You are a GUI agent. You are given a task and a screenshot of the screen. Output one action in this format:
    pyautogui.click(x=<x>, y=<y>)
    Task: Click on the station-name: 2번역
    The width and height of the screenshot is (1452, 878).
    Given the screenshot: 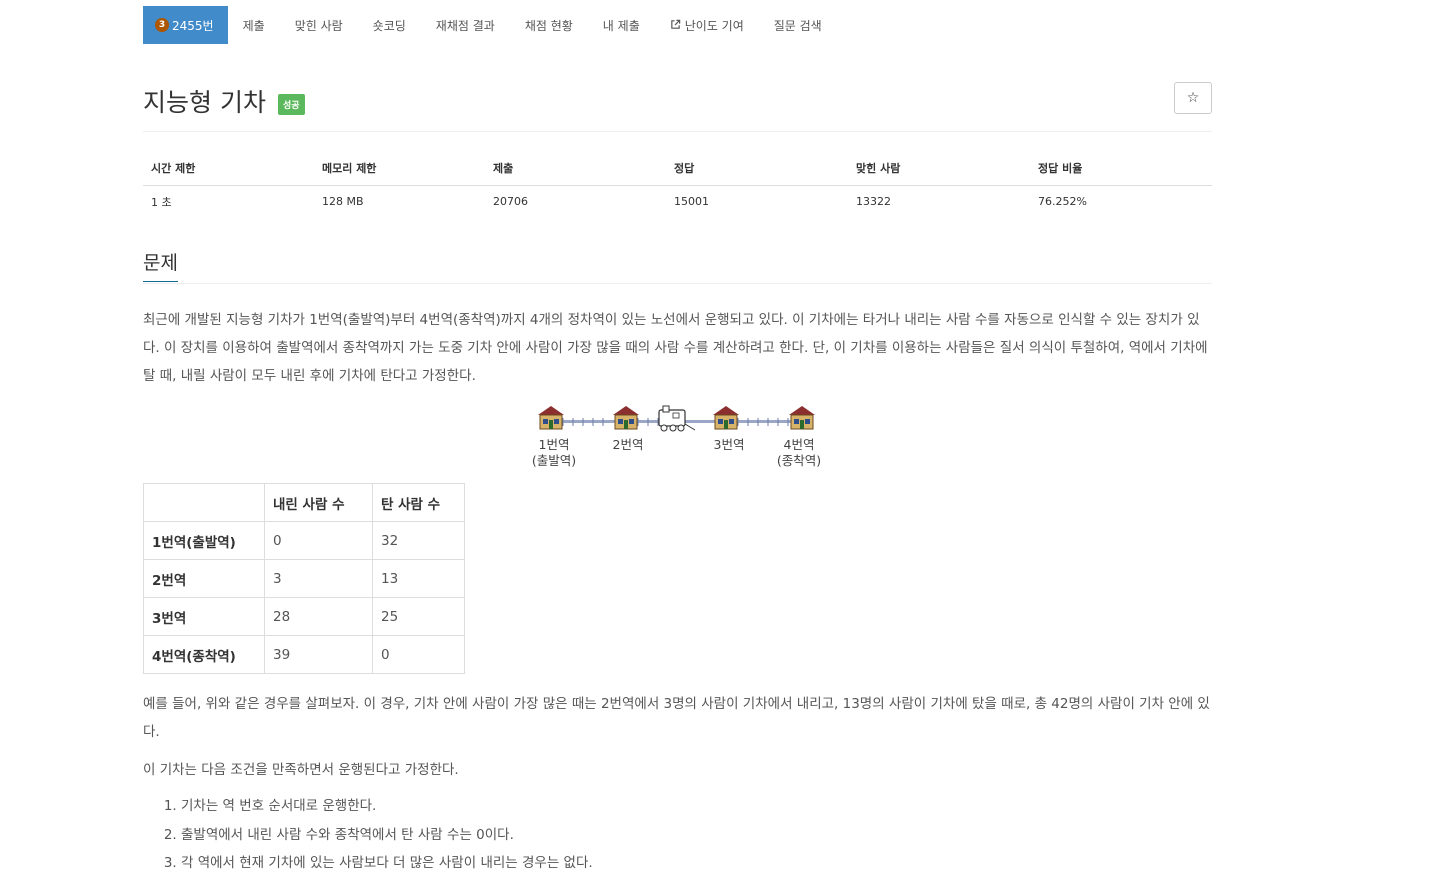 What is the action you would take?
    pyautogui.click(x=204, y=578)
    